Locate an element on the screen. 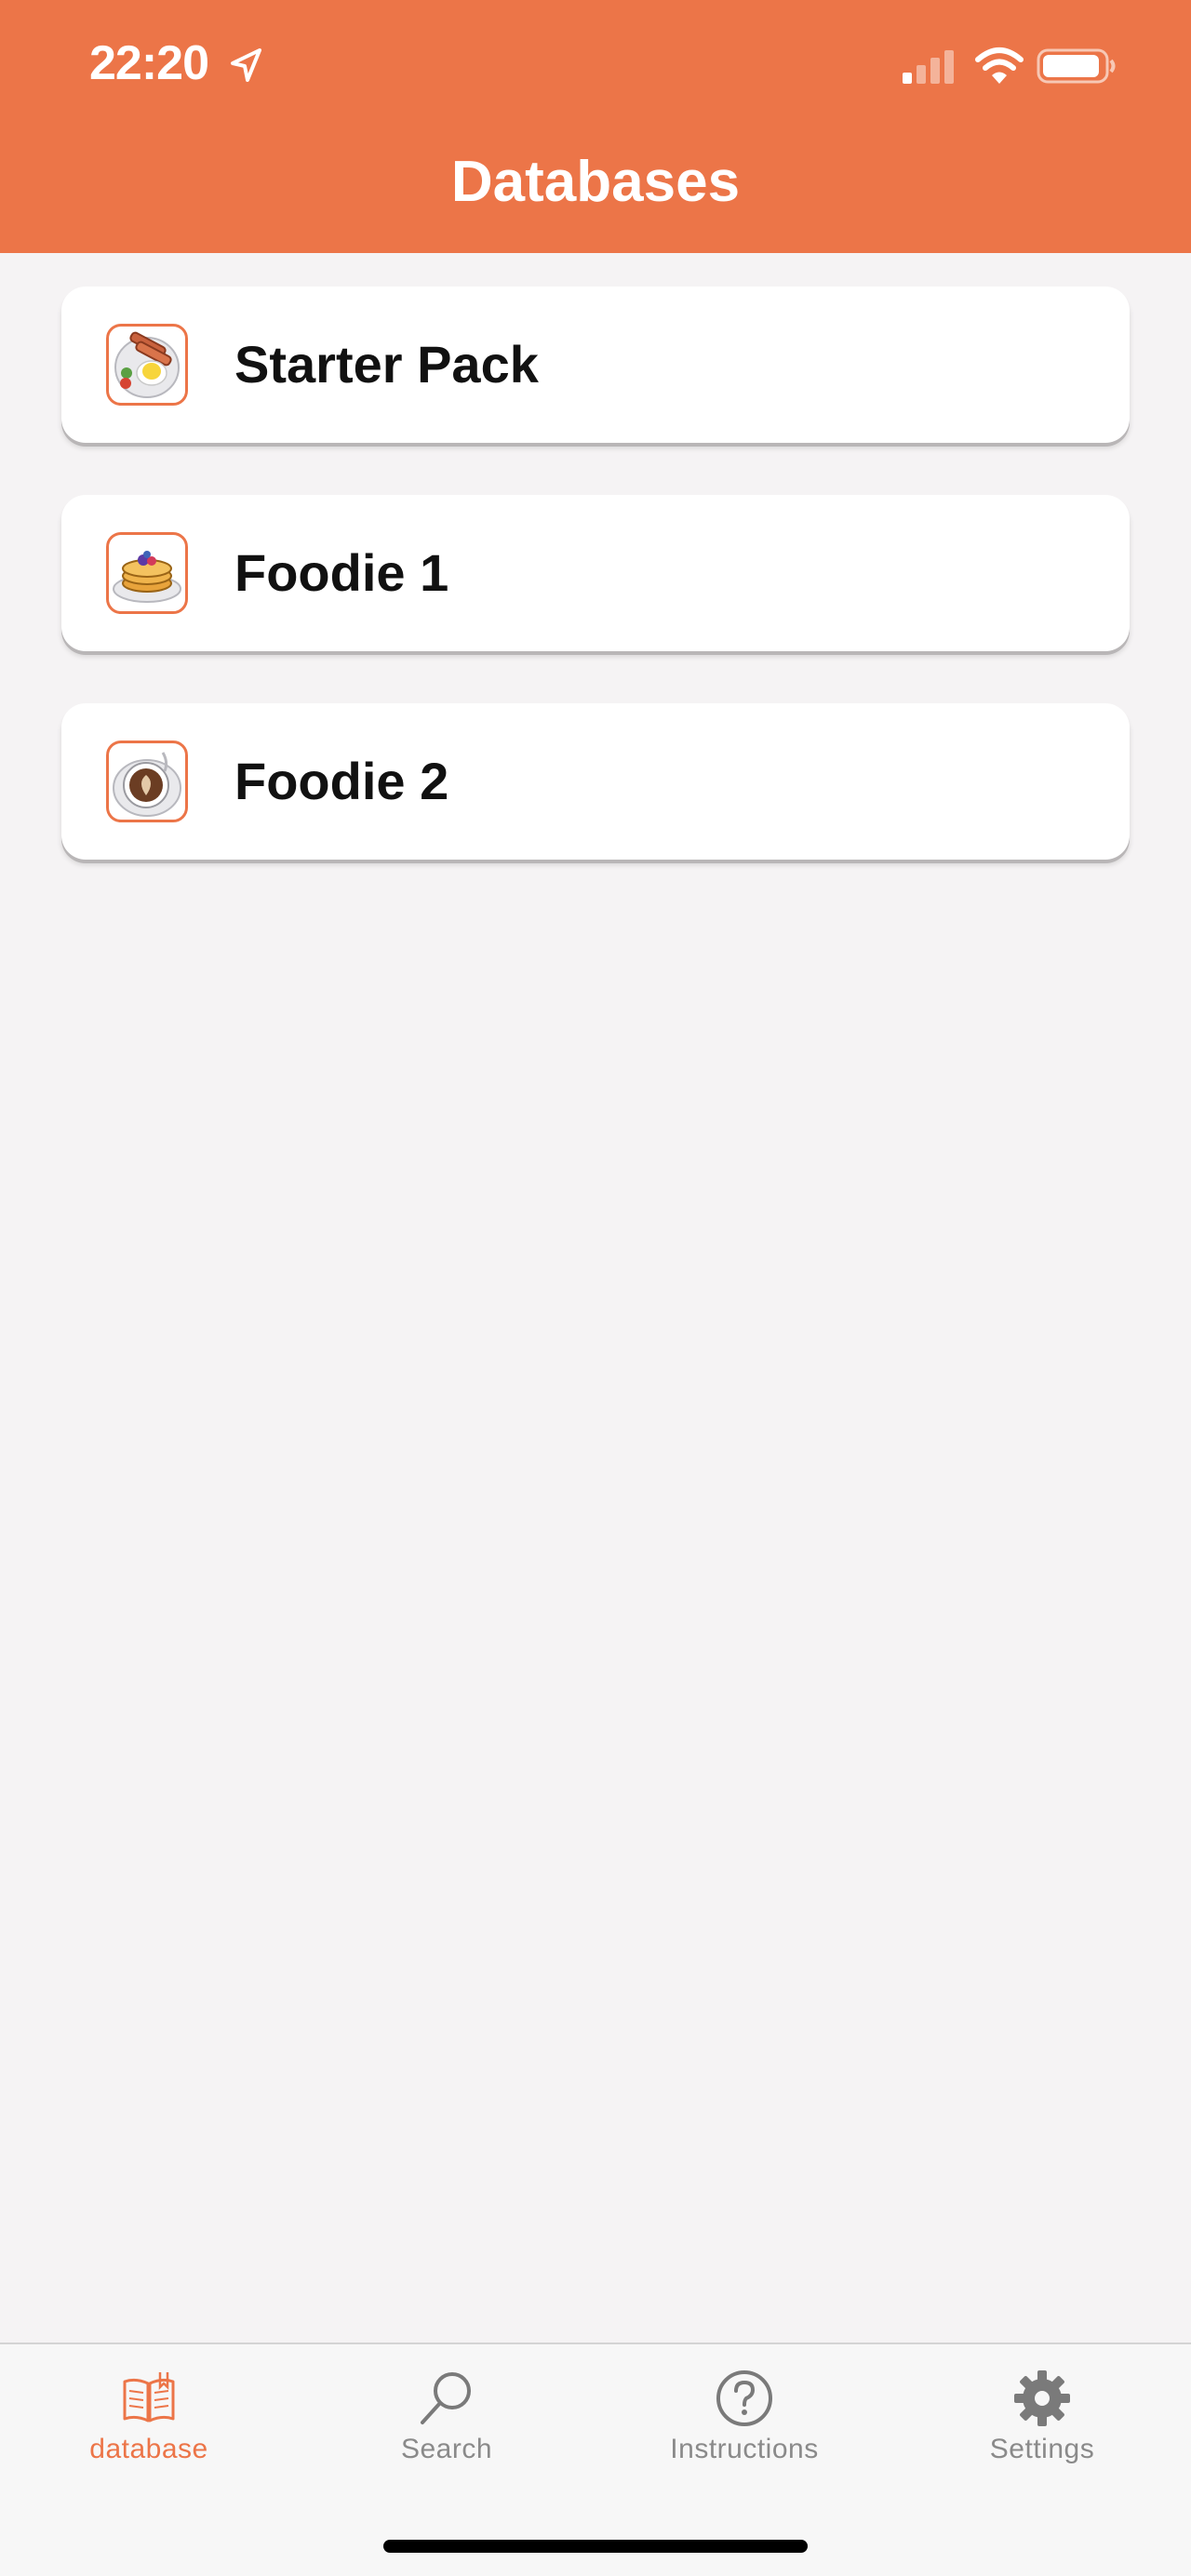 The width and height of the screenshot is (1191, 2576). location-arrow-icon is located at coordinates (246, 65).